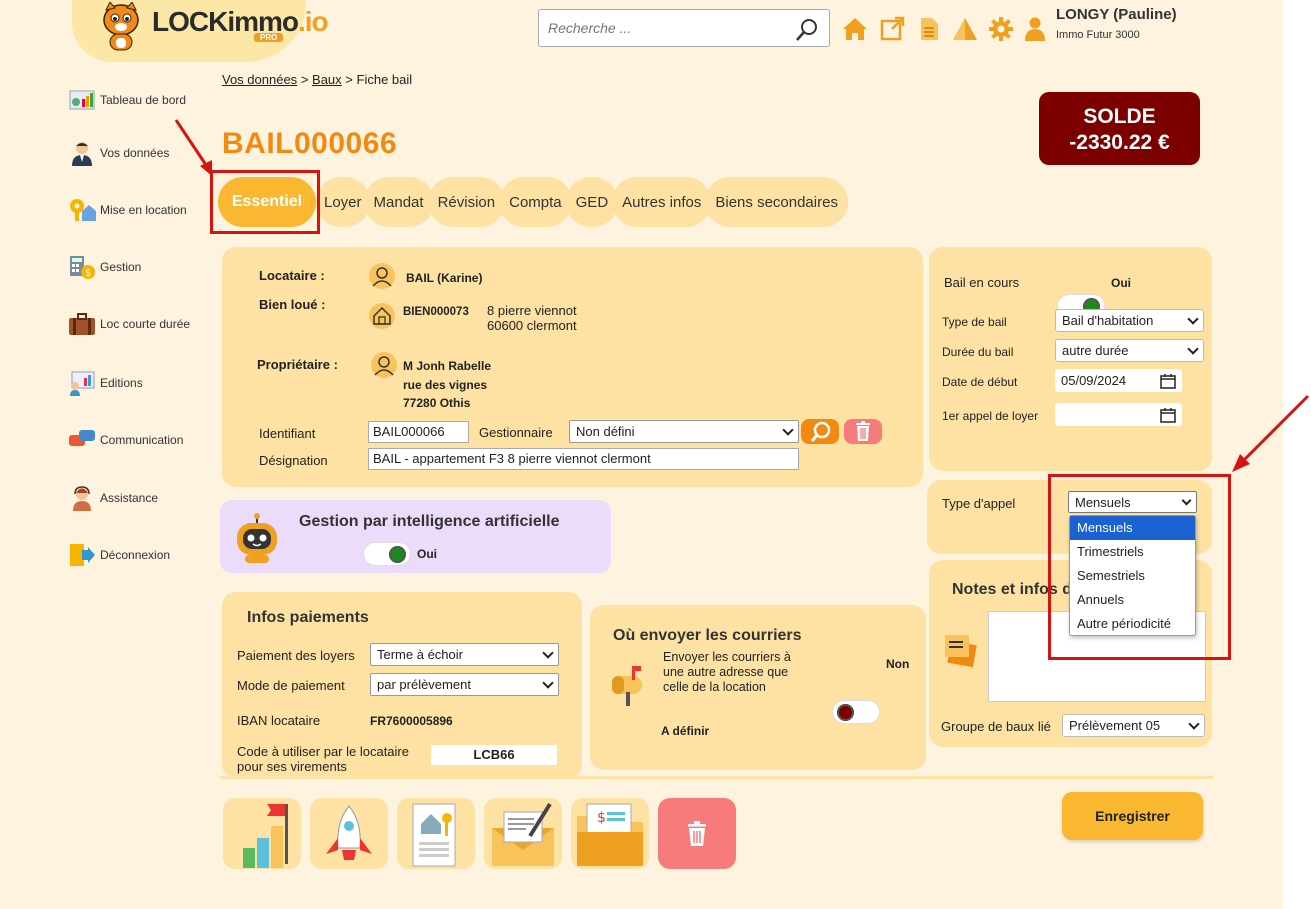 The image size is (1311, 909). Describe the element at coordinates (82, 438) in the screenshot. I see `chat-icon` at that location.